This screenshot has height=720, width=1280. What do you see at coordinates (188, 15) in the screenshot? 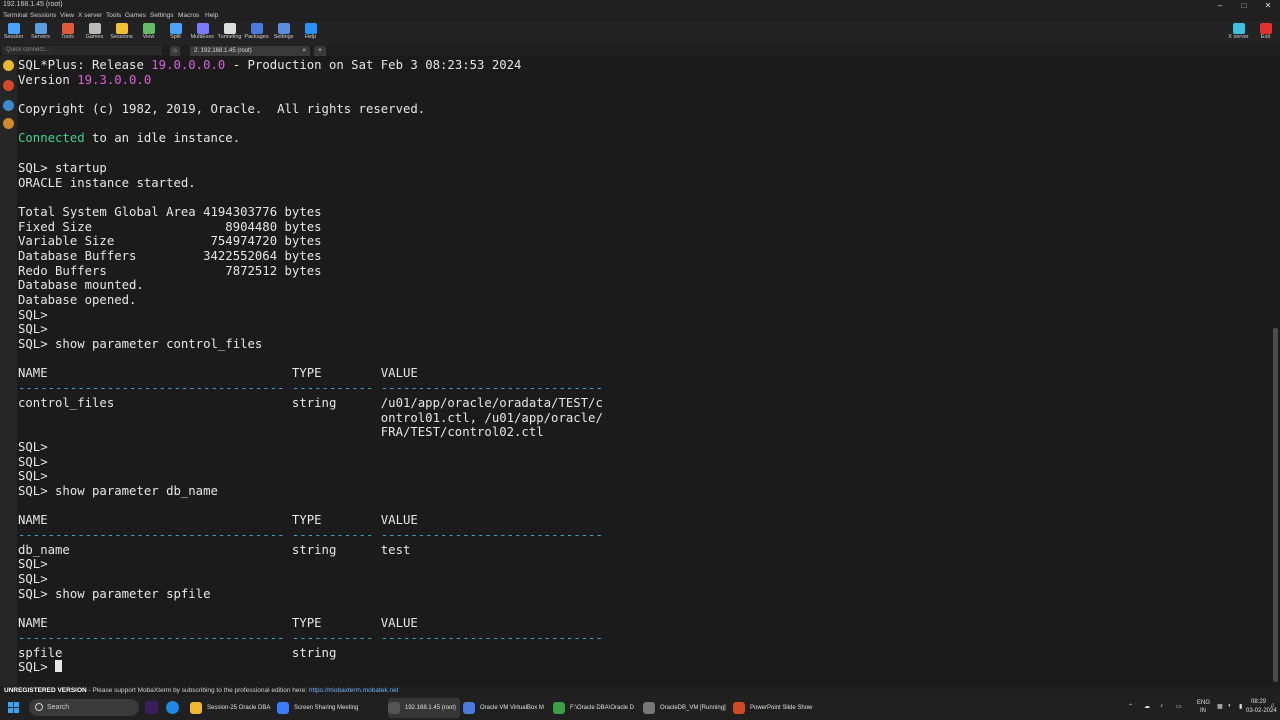
I see `menu-macros: Macros` at bounding box center [188, 15].